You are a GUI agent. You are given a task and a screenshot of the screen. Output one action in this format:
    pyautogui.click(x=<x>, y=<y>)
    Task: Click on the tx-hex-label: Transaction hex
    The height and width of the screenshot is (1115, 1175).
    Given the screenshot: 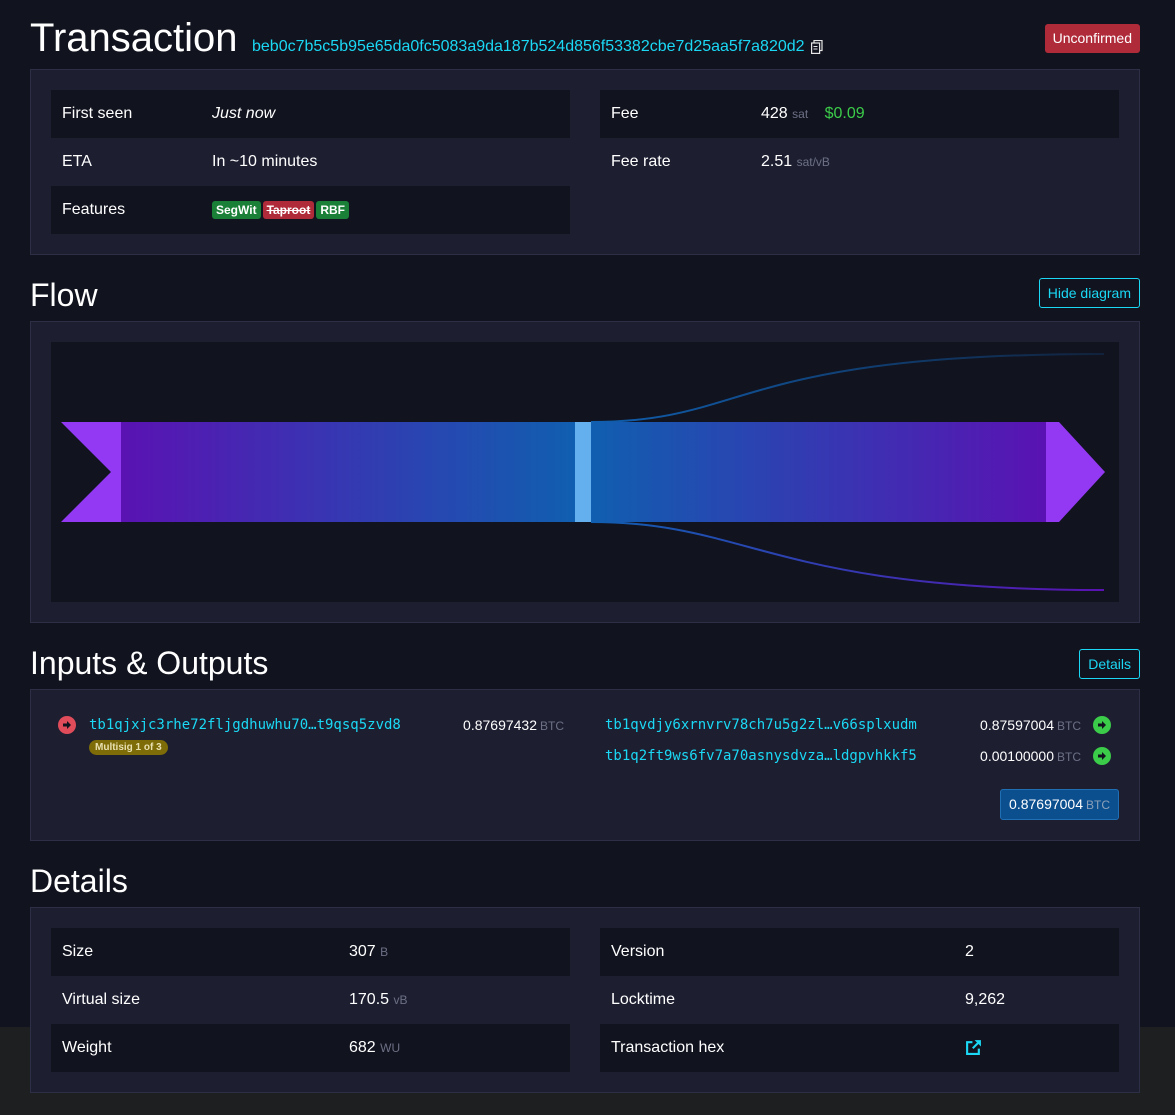 What is the action you would take?
    pyautogui.click(x=777, y=1048)
    